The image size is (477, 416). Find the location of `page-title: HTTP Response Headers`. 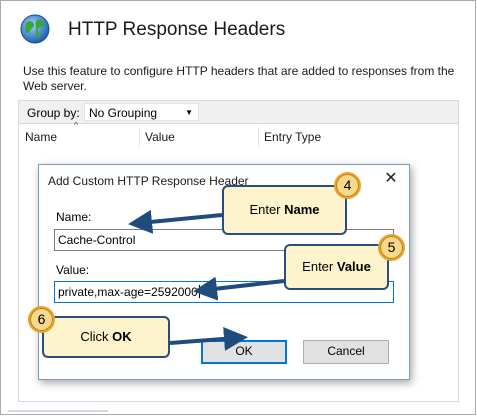

page-title: HTTP Response Headers is located at coordinates (177, 29).